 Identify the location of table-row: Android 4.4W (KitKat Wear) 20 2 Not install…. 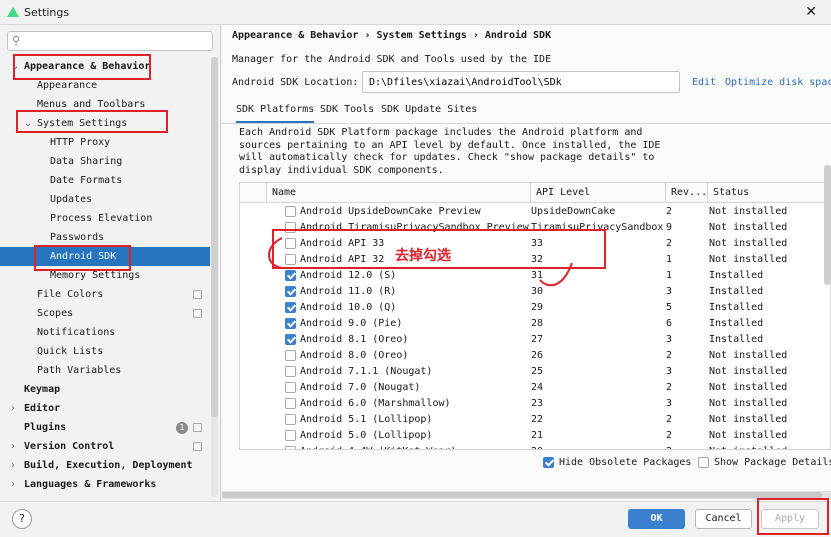
(535, 446).